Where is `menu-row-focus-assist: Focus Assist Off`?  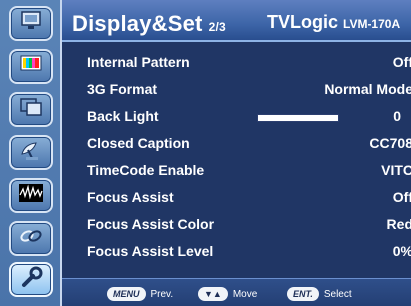
menu-row-focus-assist: Focus Assist Off is located at coordinates (236, 197).